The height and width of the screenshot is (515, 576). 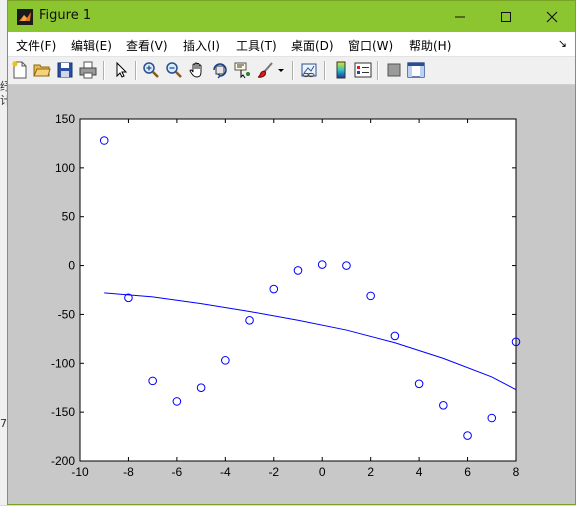 I want to click on menu-dock-arrow-icon: ↘, so click(x=562, y=43).